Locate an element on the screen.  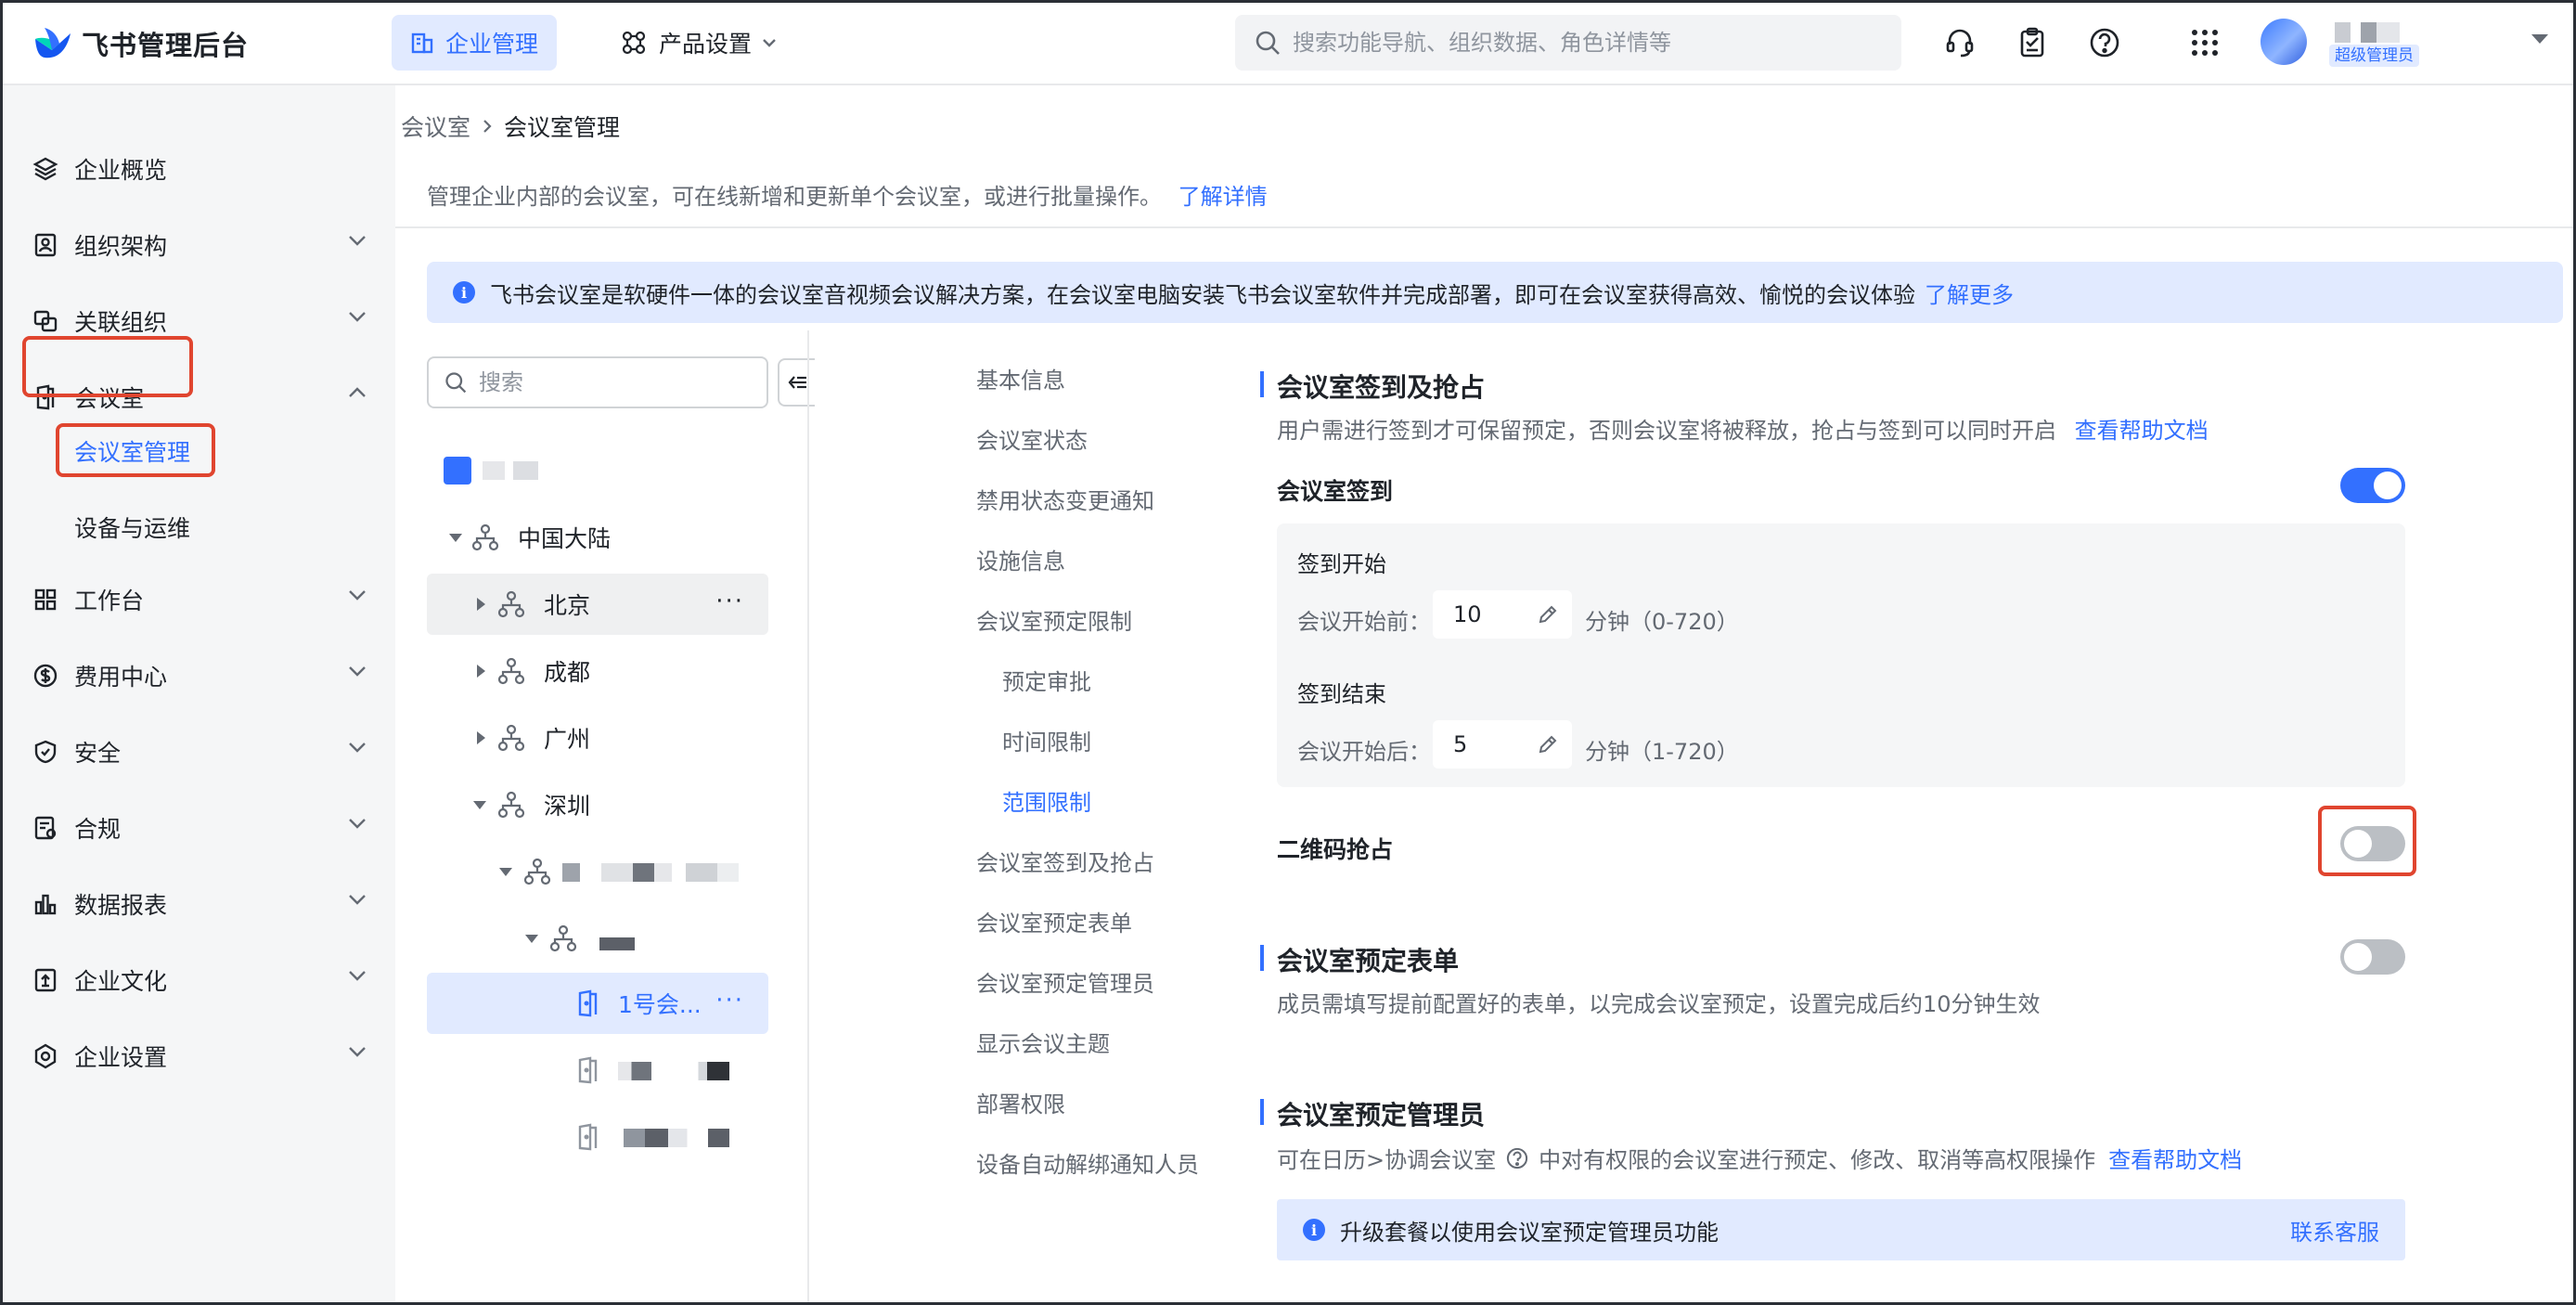
checkin-toggle is located at coordinates (2372, 486).